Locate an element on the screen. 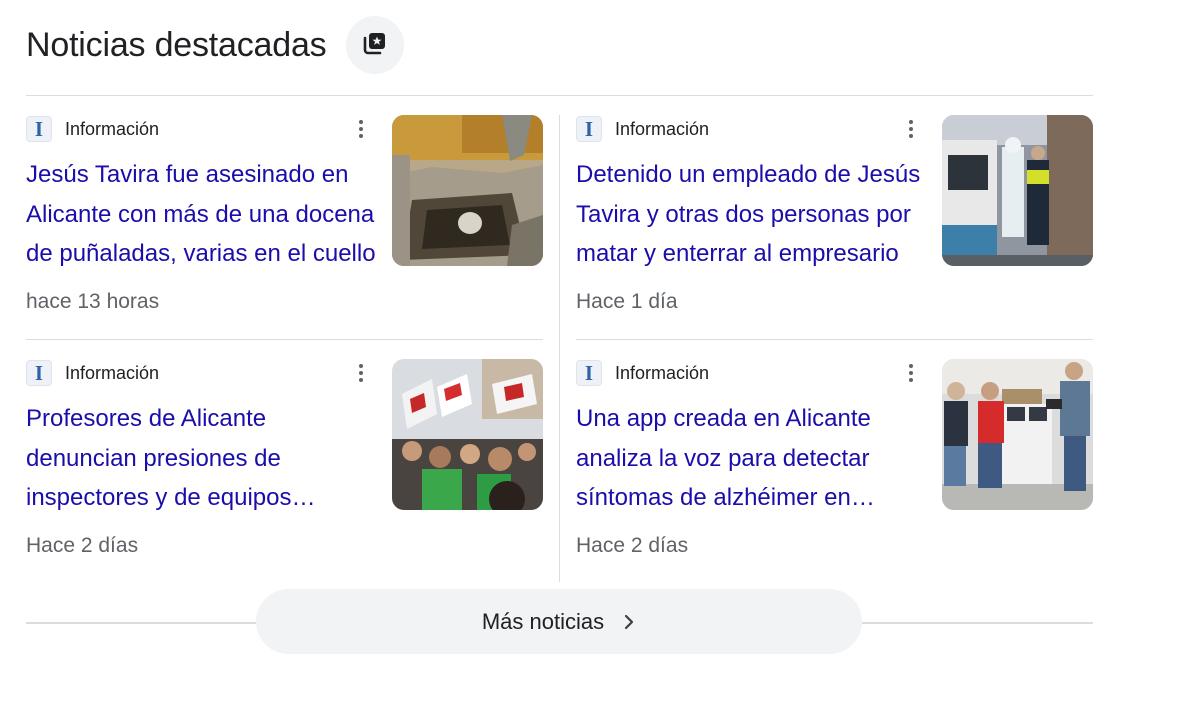 This screenshot has height=701, width=1200. row-divider-right is located at coordinates (834, 339).